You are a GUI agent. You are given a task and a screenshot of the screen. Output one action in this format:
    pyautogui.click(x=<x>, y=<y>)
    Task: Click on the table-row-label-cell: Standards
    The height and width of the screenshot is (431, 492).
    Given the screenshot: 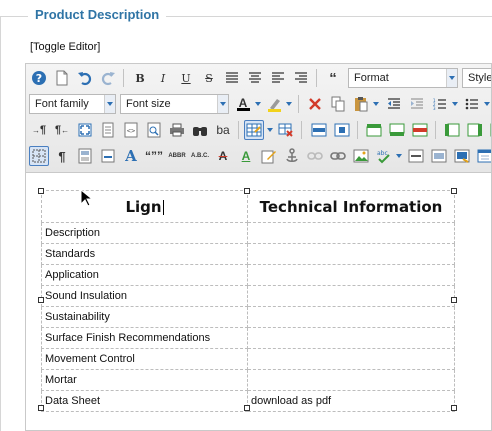 What is the action you would take?
    pyautogui.click(x=144, y=254)
    